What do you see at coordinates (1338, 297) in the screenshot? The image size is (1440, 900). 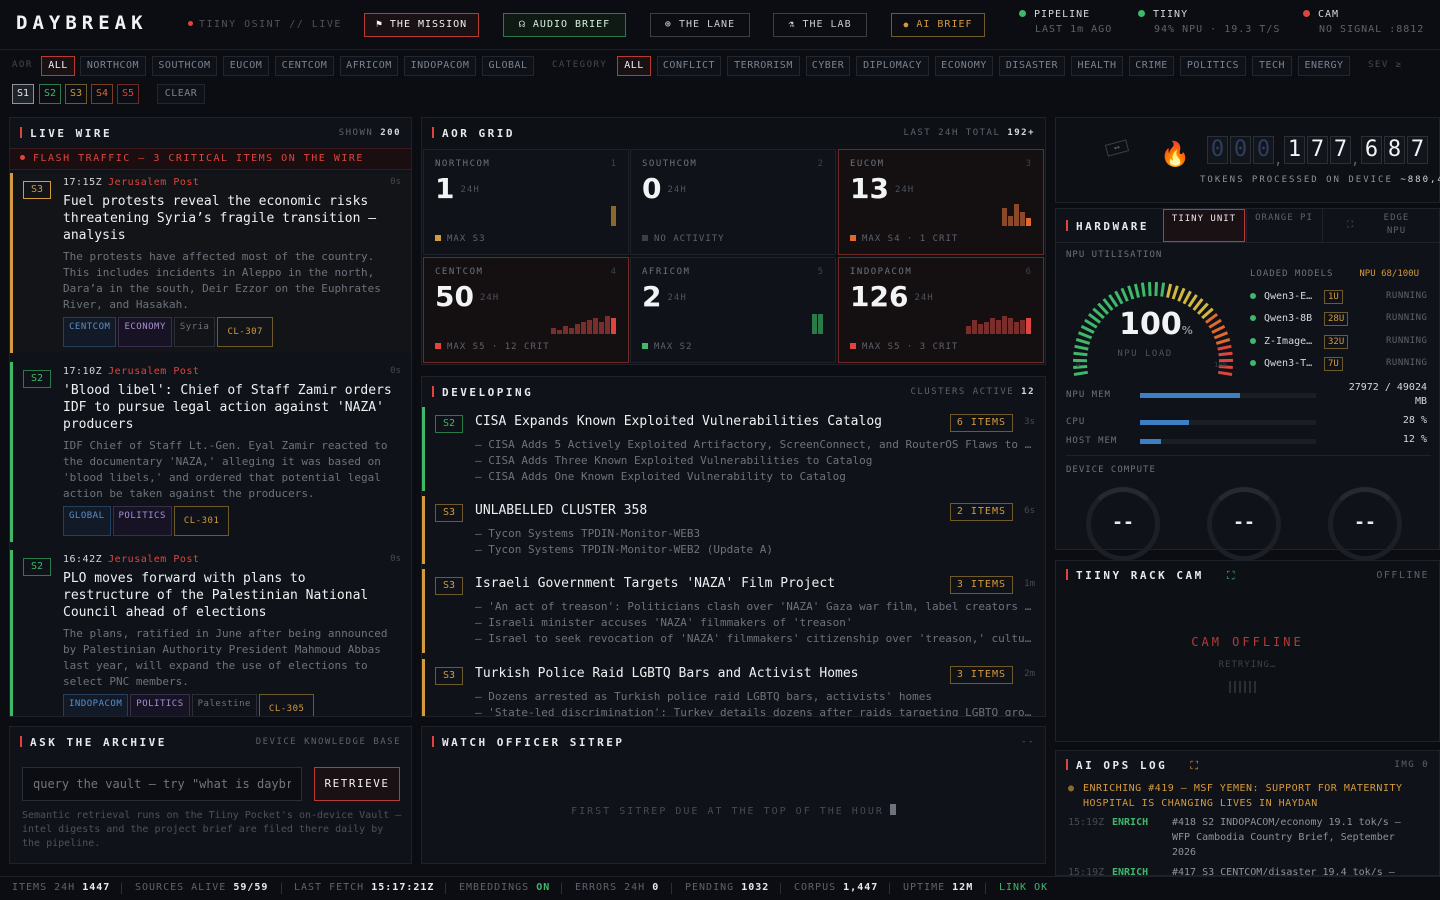 I see `model-row: Qwen3-E… 1U RUNNING` at bounding box center [1338, 297].